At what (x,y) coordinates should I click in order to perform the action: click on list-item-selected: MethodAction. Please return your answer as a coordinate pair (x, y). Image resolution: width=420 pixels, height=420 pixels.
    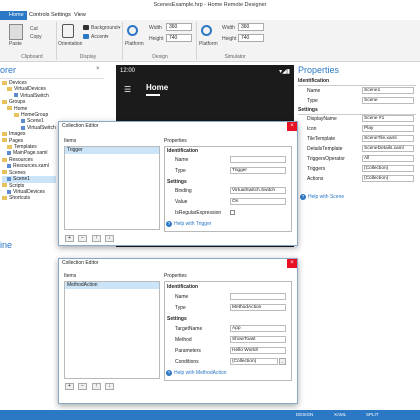
    Looking at the image, I should click on (112, 285).